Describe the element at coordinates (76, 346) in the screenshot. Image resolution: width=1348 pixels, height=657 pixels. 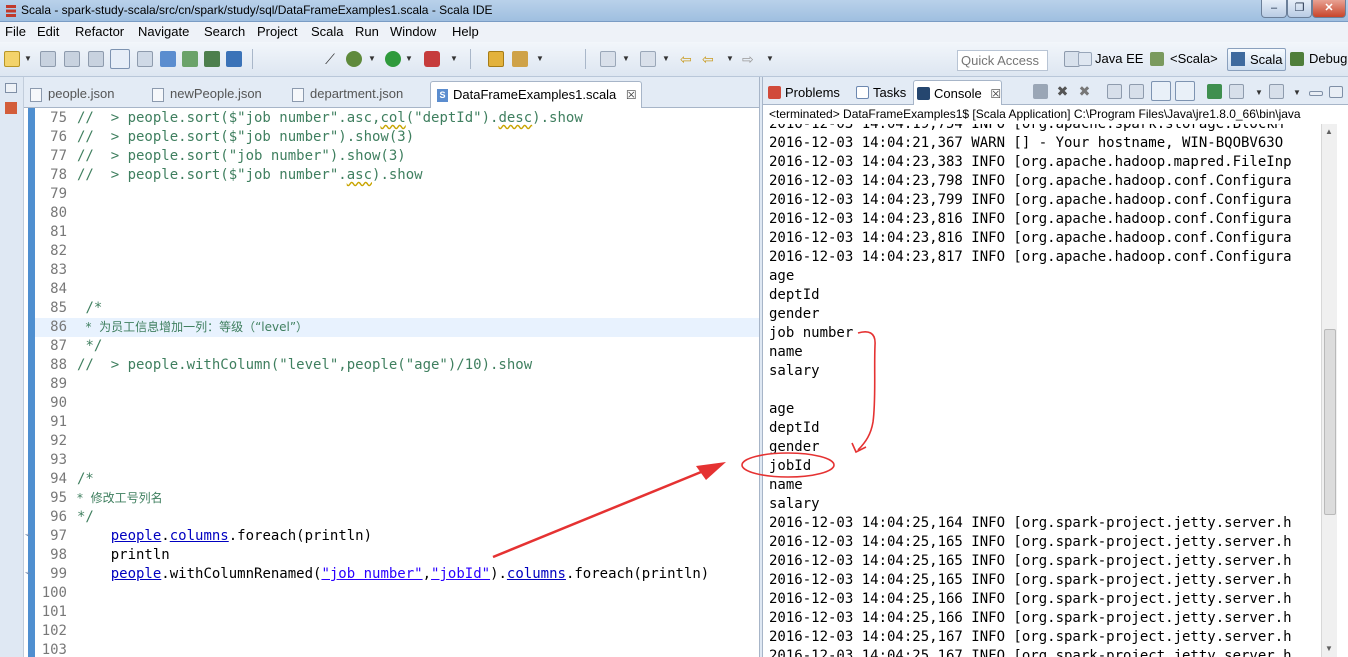
I see `code-line: 87 */` at that location.